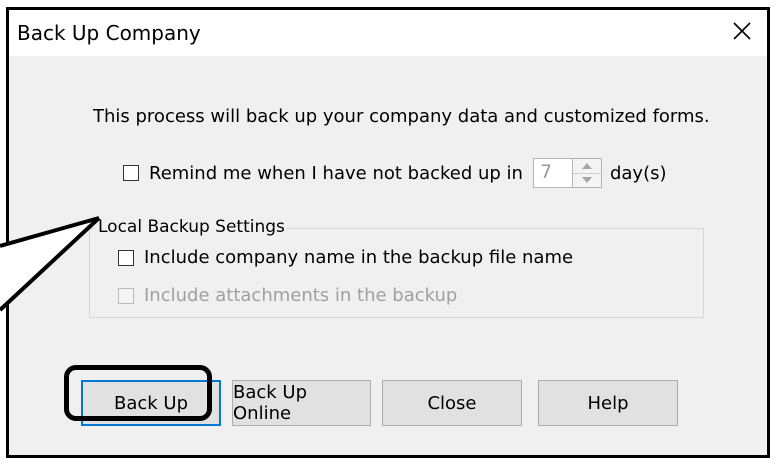 This screenshot has width=776, height=464. I want to click on title-bar: Back Up Company, so click(388, 33).